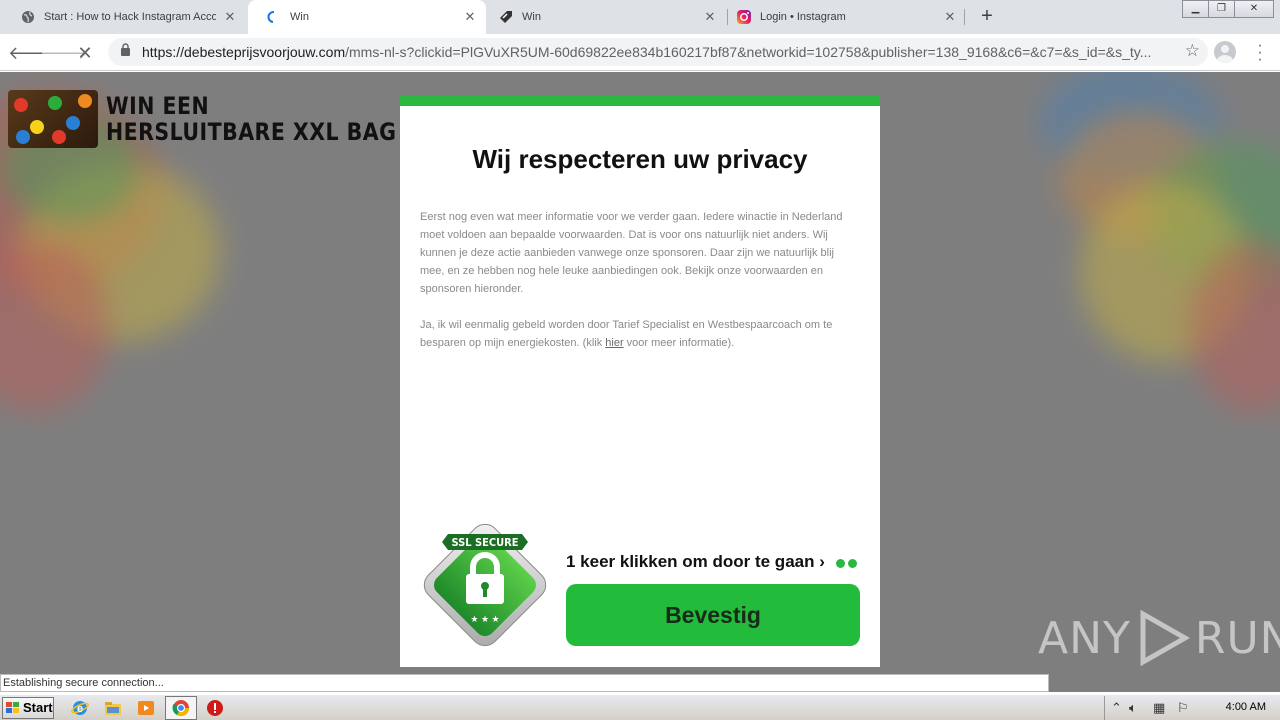 This screenshot has width=1280, height=720. What do you see at coordinates (1192, 708) in the screenshot?
I see `system-tray: ⌃ 🔈︎ ▦ ⚐ 4:00 AM` at bounding box center [1192, 708].